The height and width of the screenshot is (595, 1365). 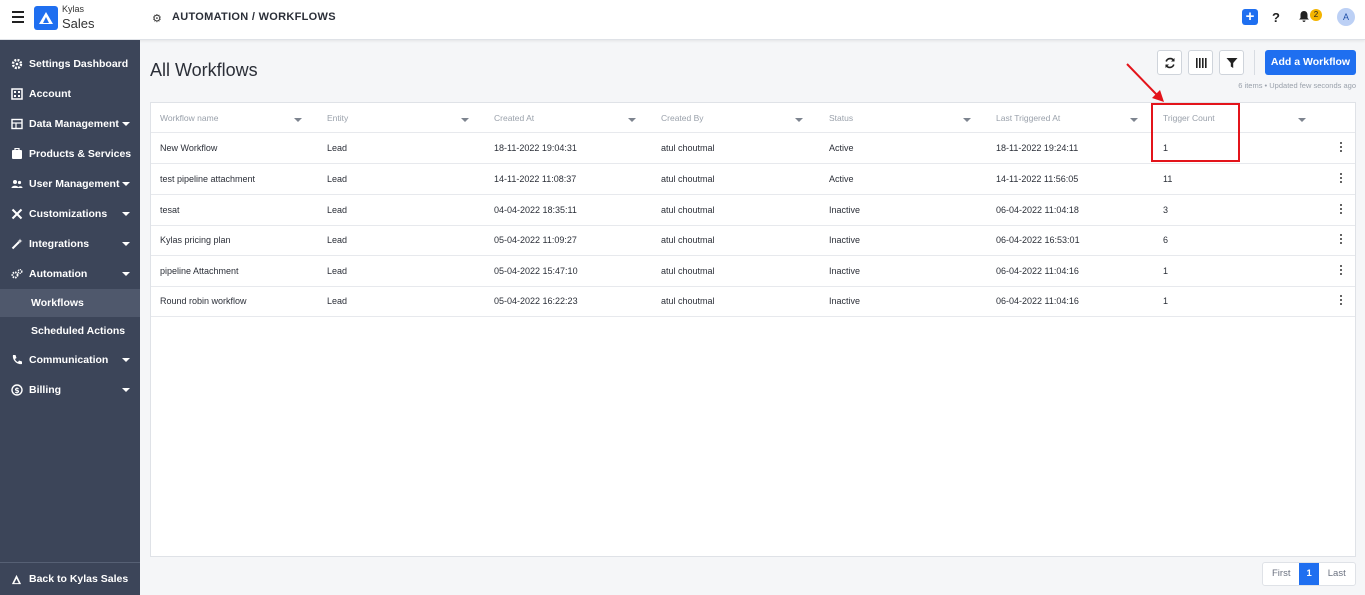 I want to click on column-header-status: Status, so click(x=841, y=118).